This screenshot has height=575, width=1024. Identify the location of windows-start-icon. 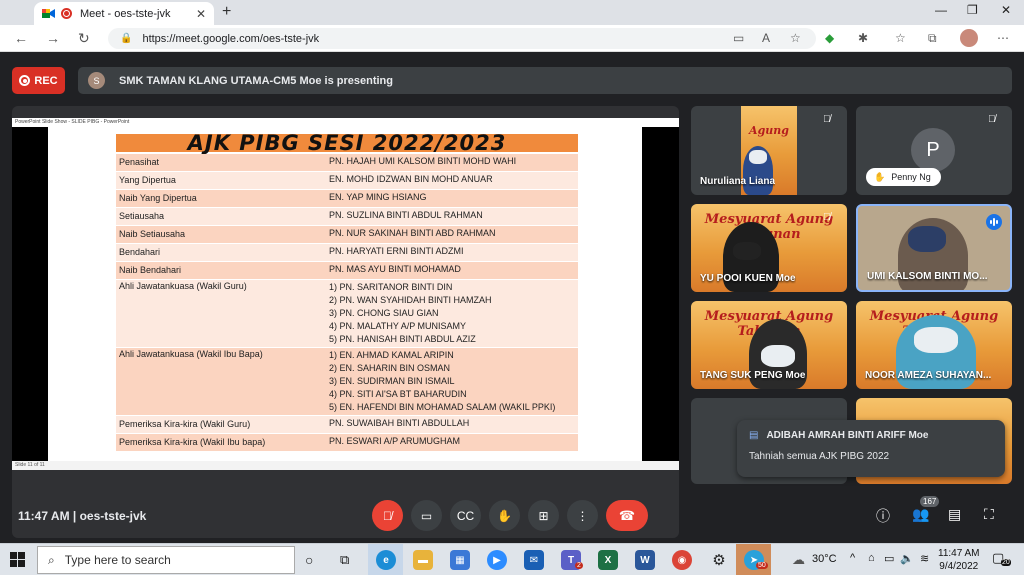
(17, 559).